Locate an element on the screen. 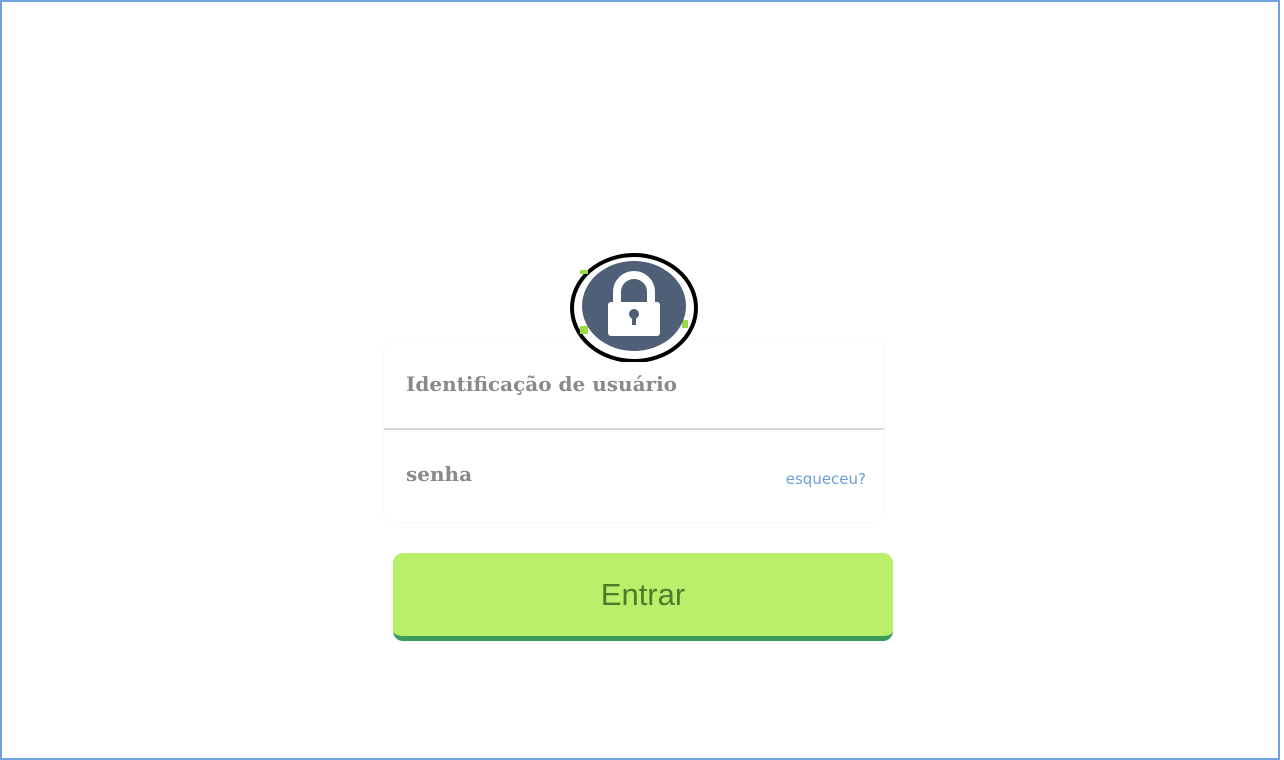 This screenshot has width=1284, height=760. password-input is located at coordinates (586, 474).